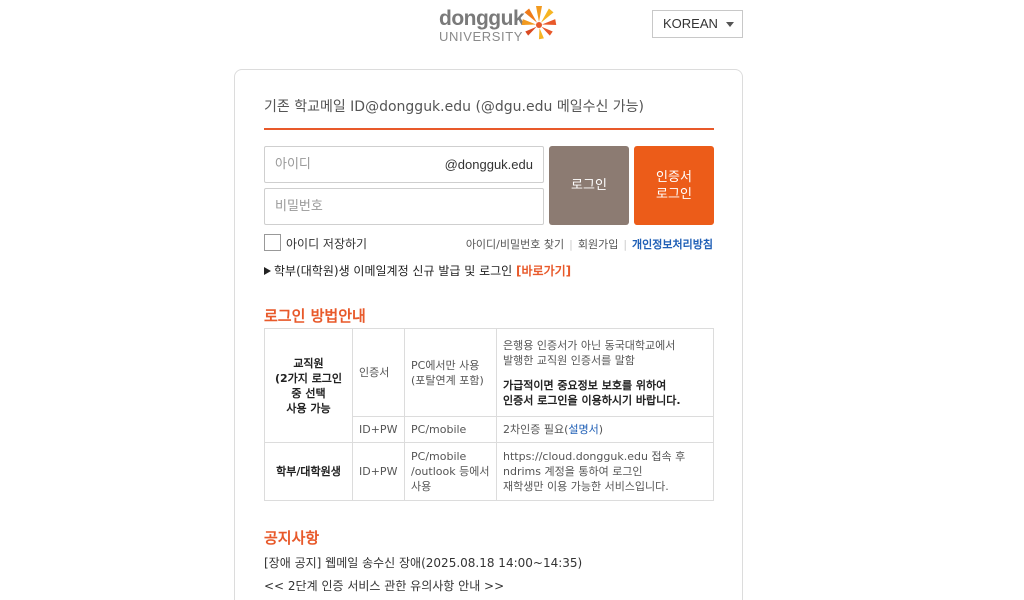 The width and height of the screenshot is (1024, 600). What do you see at coordinates (515, 244) in the screenshot?
I see `find-id-password-link: 아이디/비밀번호 찾기` at bounding box center [515, 244].